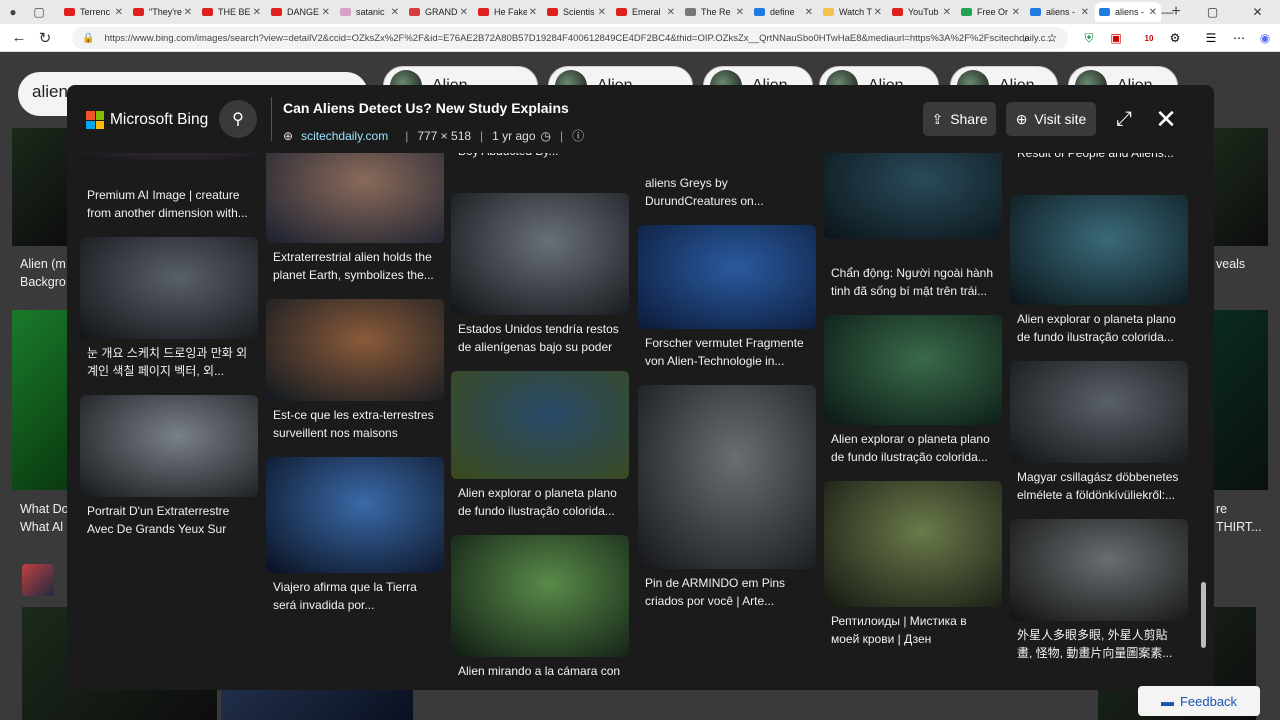 This screenshot has width=1280, height=720. What do you see at coordinates (913, 631) in the screenshot?
I see `result-caption: Рептилоиды | Мистика в моей крови | Дзен` at bounding box center [913, 631].